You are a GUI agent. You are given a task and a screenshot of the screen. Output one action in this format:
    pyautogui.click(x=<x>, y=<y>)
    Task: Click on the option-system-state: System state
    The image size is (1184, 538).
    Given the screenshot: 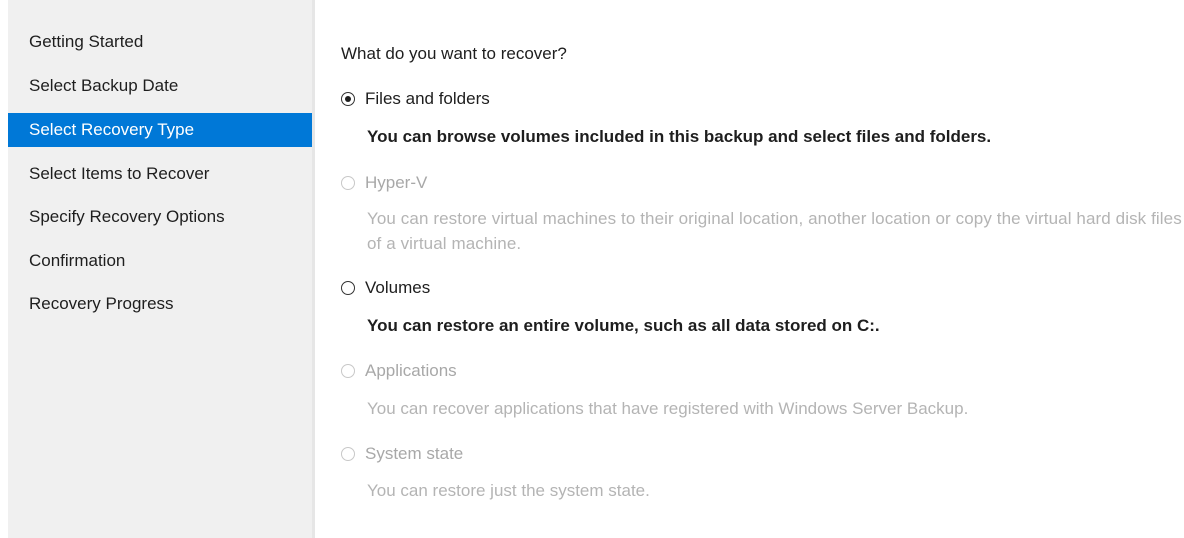 What is the action you would take?
    pyautogui.click(x=402, y=454)
    